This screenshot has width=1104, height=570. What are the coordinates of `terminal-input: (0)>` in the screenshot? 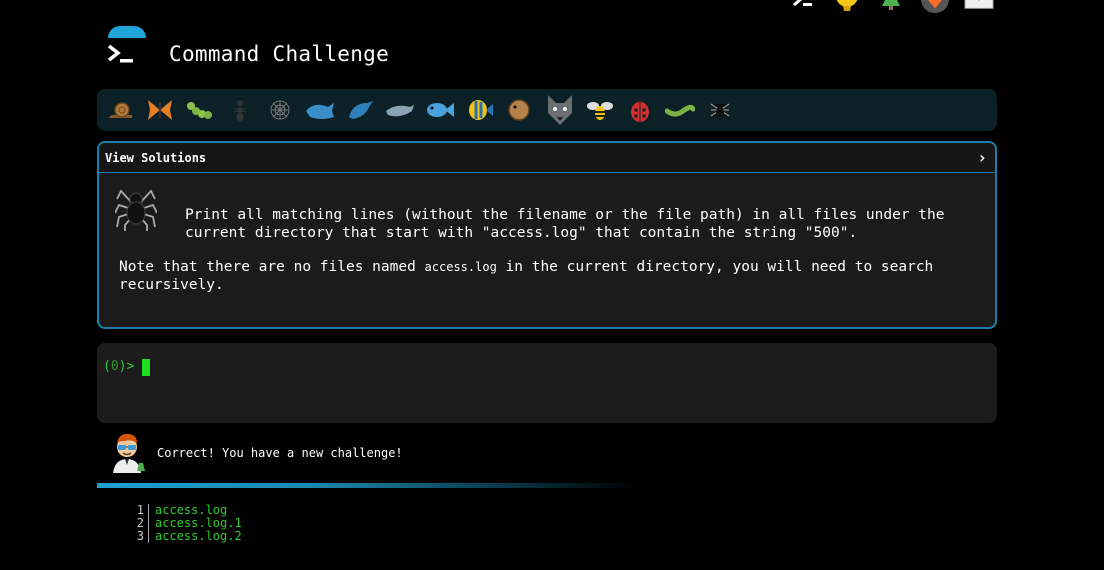 It's located at (547, 383).